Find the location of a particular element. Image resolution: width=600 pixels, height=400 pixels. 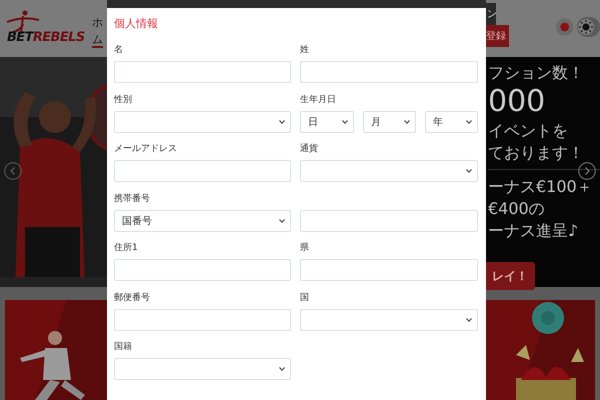

modal-title: 個人情報 is located at coordinates (136, 24).